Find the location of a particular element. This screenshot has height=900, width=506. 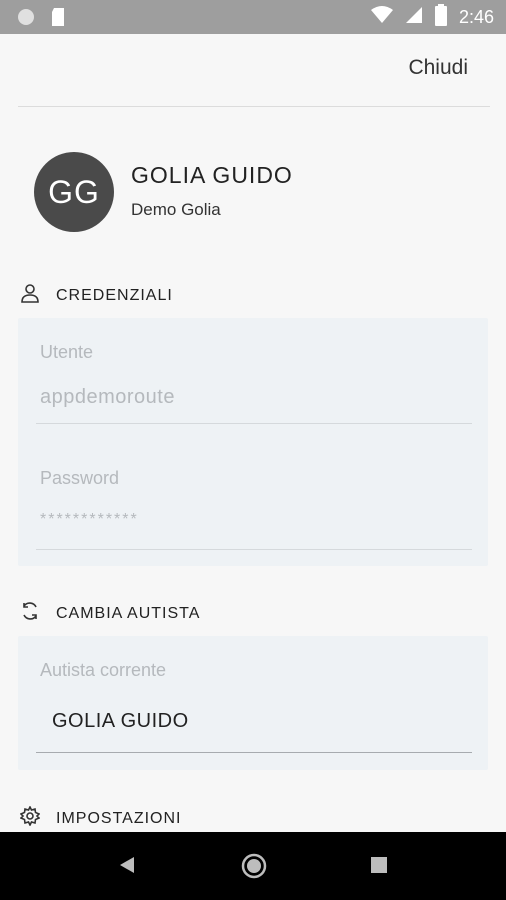

home-icon is located at coordinates (254, 868).